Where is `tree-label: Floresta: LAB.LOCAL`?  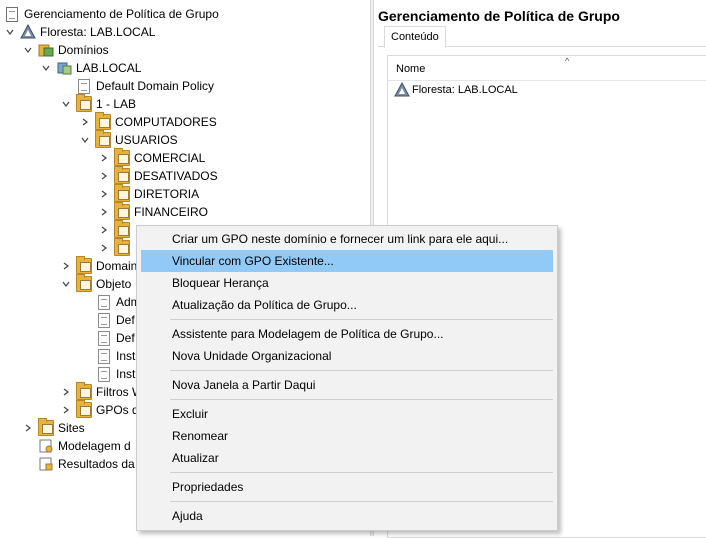
tree-label: Floresta: LAB.LOCAL is located at coordinates (98, 32).